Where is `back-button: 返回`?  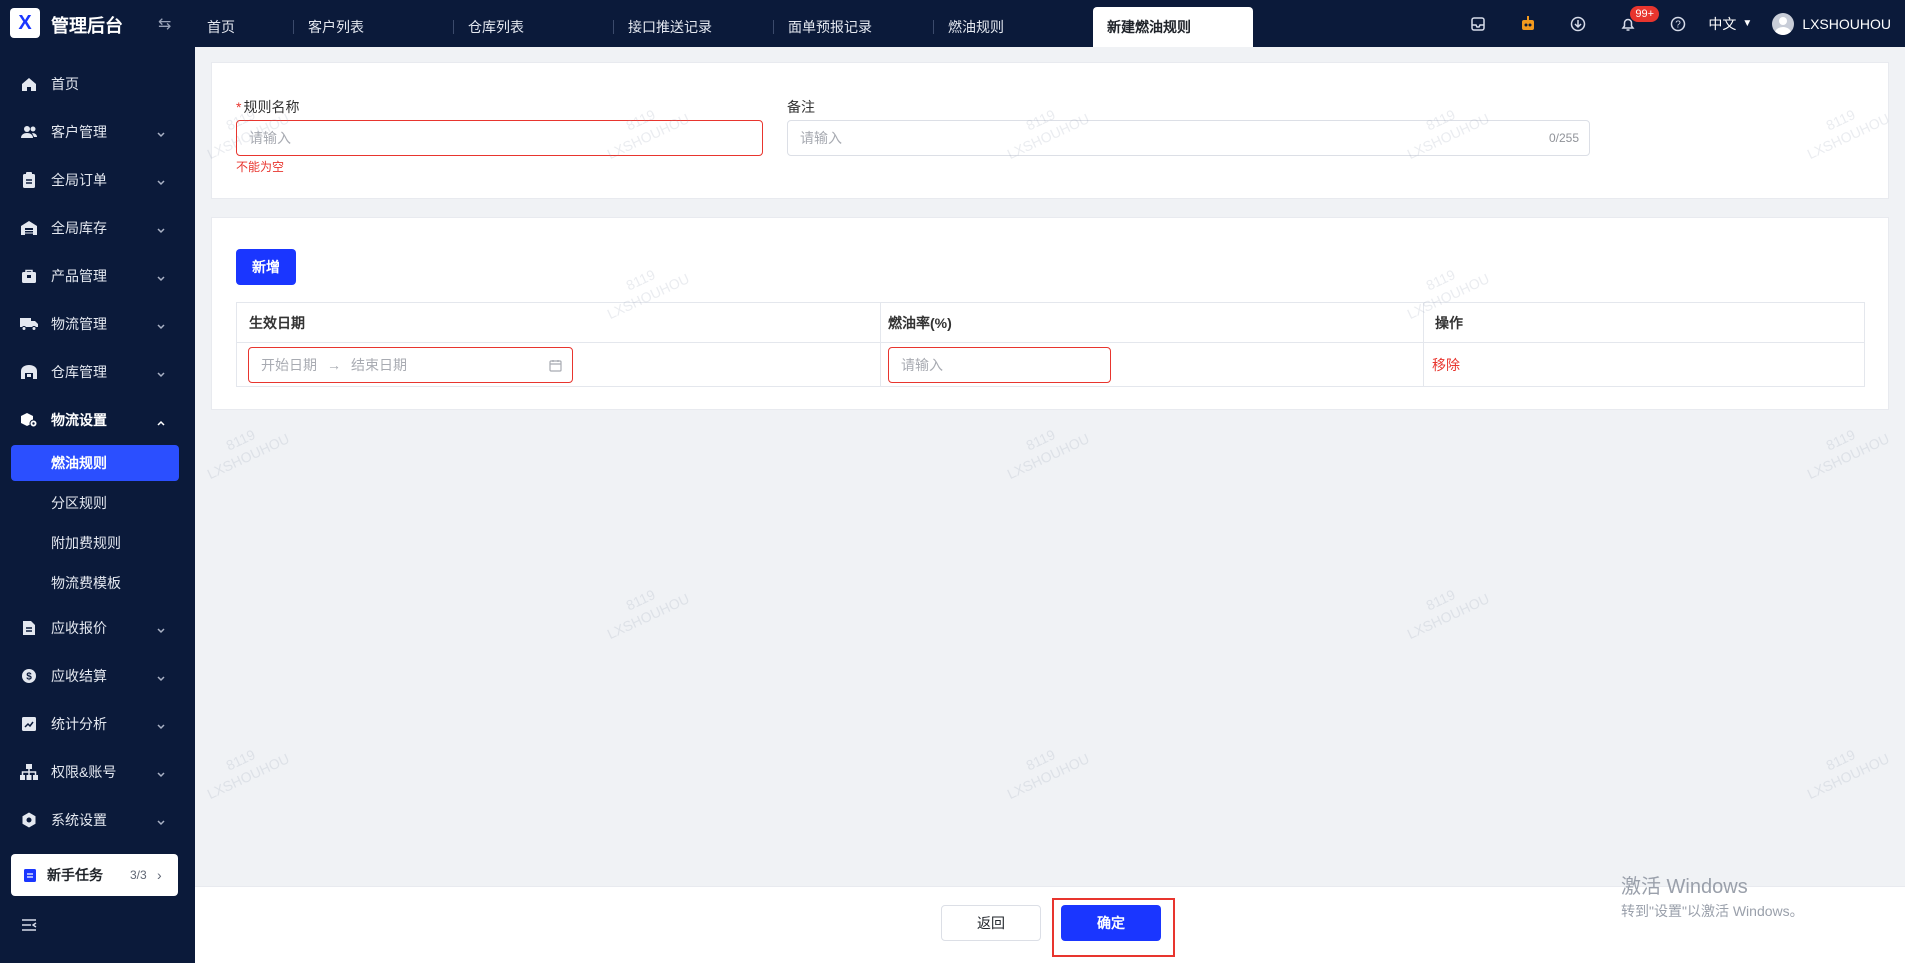 back-button: 返回 is located at coordinates (991, 923).